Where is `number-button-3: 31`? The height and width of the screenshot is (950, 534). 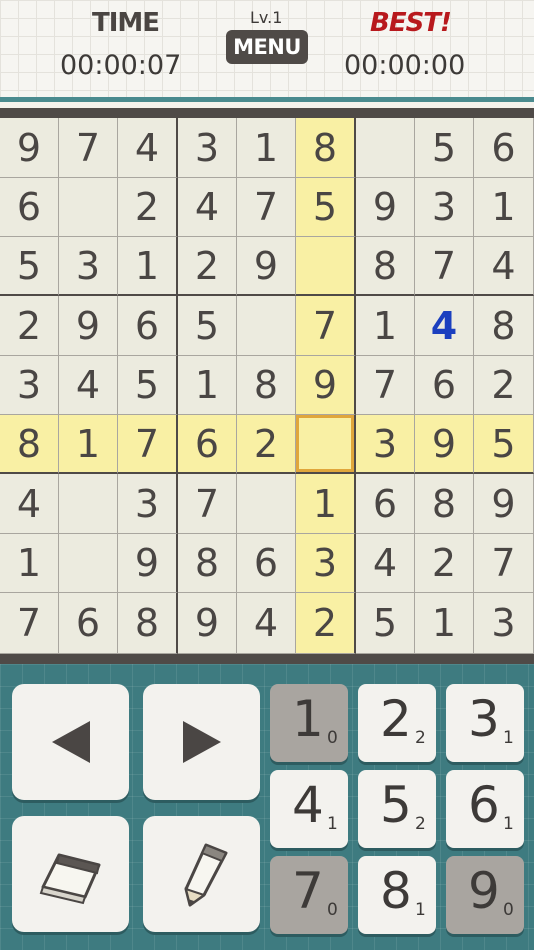 number-button-3: 31 is located at coordinates (485, 723).